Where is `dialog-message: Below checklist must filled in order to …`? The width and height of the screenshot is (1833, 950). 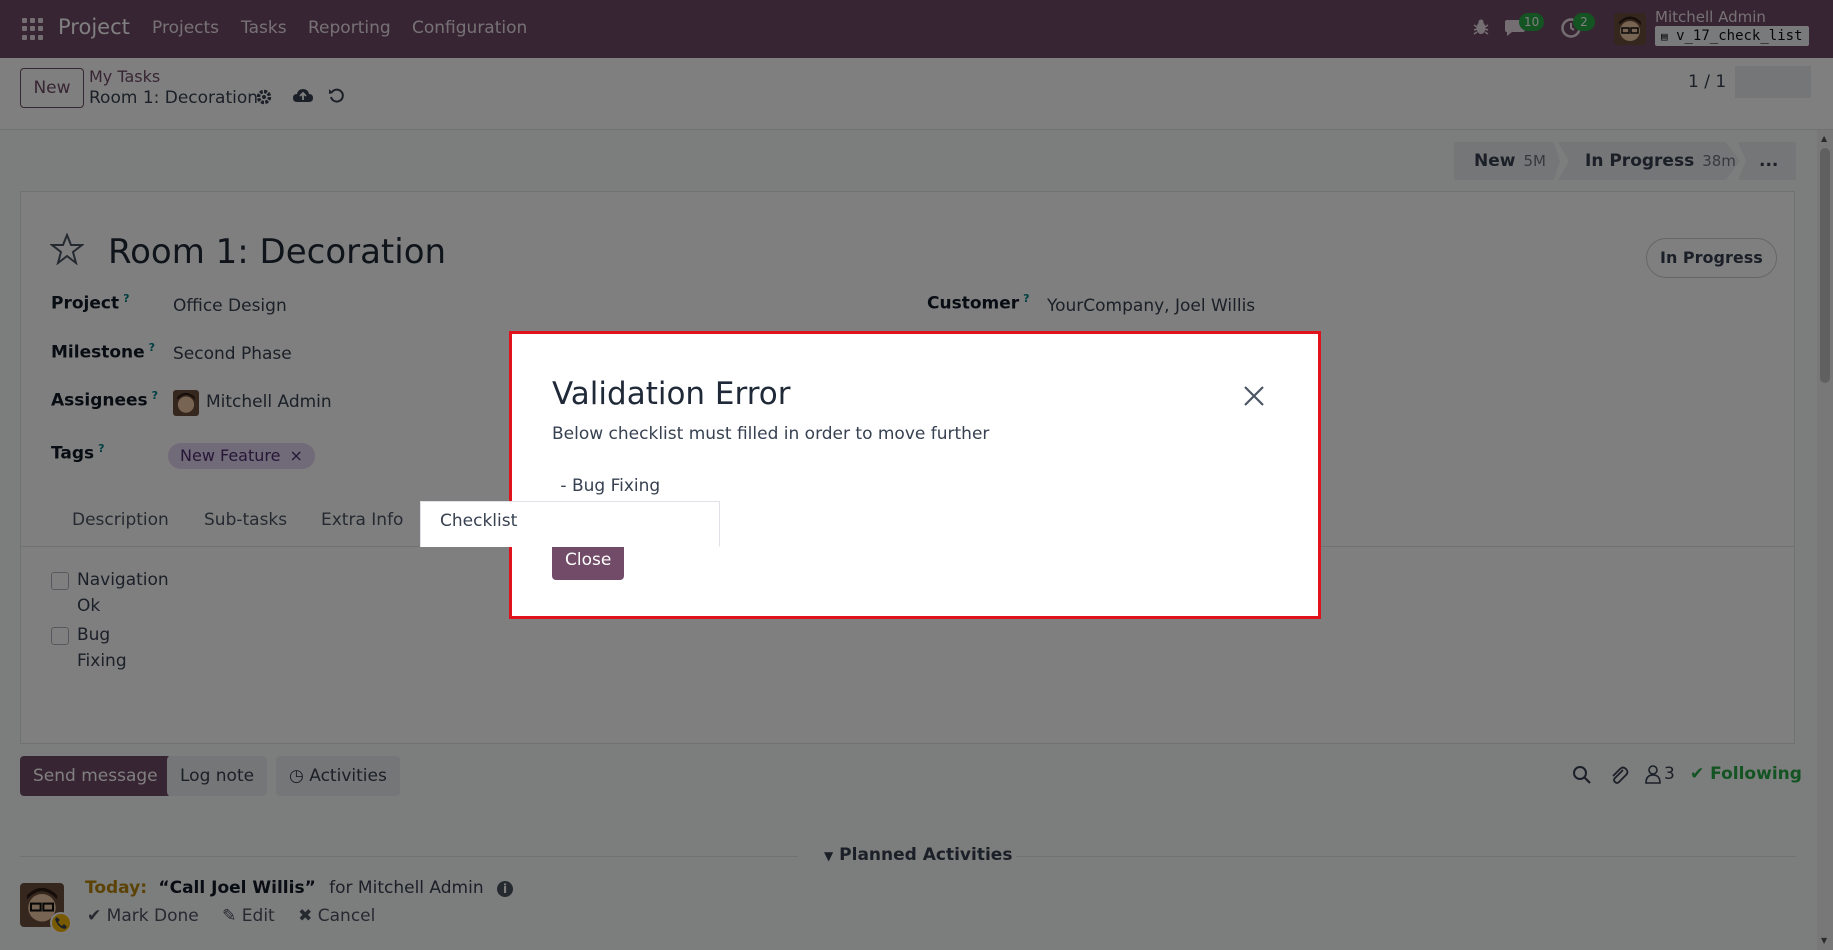
dialog-message: Below checklist must filled in order to … is located at coordinates (771, 434).